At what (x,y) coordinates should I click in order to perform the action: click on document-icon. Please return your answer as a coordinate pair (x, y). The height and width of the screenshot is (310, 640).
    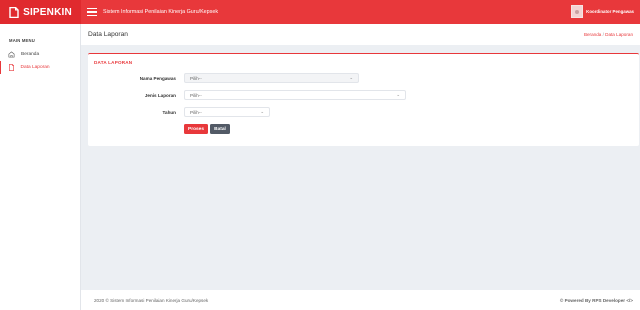
    Looking at the image, I should click on (11, 67).